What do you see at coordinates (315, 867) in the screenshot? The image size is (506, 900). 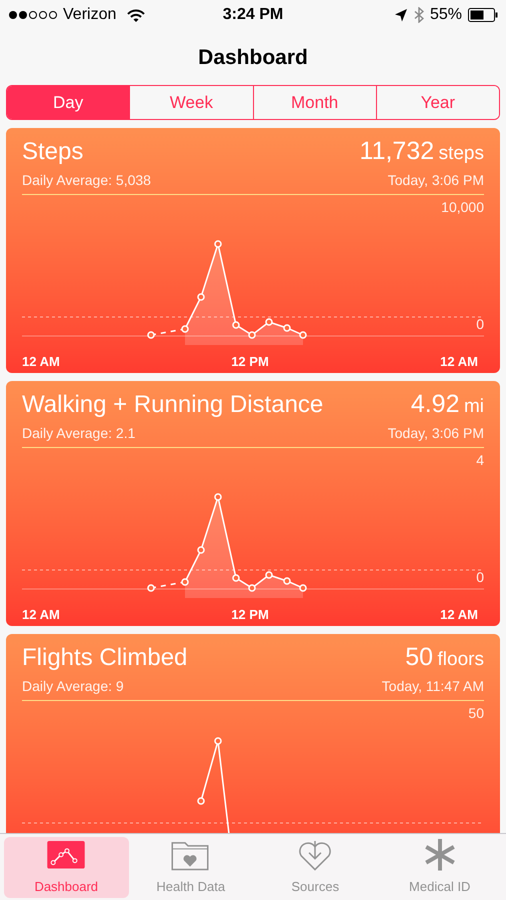 I see `tab-bar-item: Sources` at bounding box center [315, 867].